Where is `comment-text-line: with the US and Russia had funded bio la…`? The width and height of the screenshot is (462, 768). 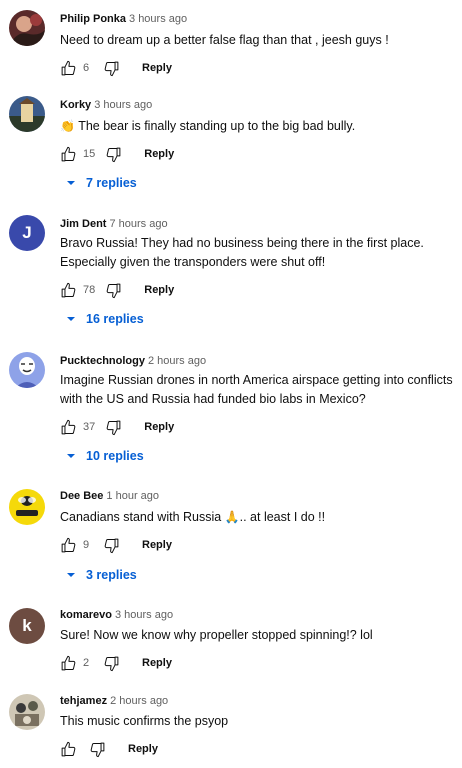
comment-text-line: with the US and Russia had funded bio la… is located at coordinates (213, 399).